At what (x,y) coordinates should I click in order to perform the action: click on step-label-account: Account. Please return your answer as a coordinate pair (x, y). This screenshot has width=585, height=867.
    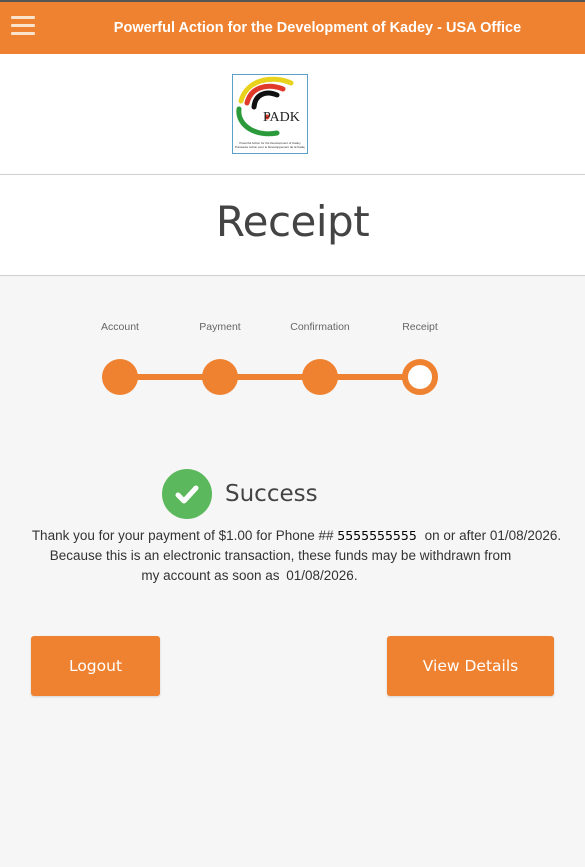
    Looking at the image, I should click on (120, 327).